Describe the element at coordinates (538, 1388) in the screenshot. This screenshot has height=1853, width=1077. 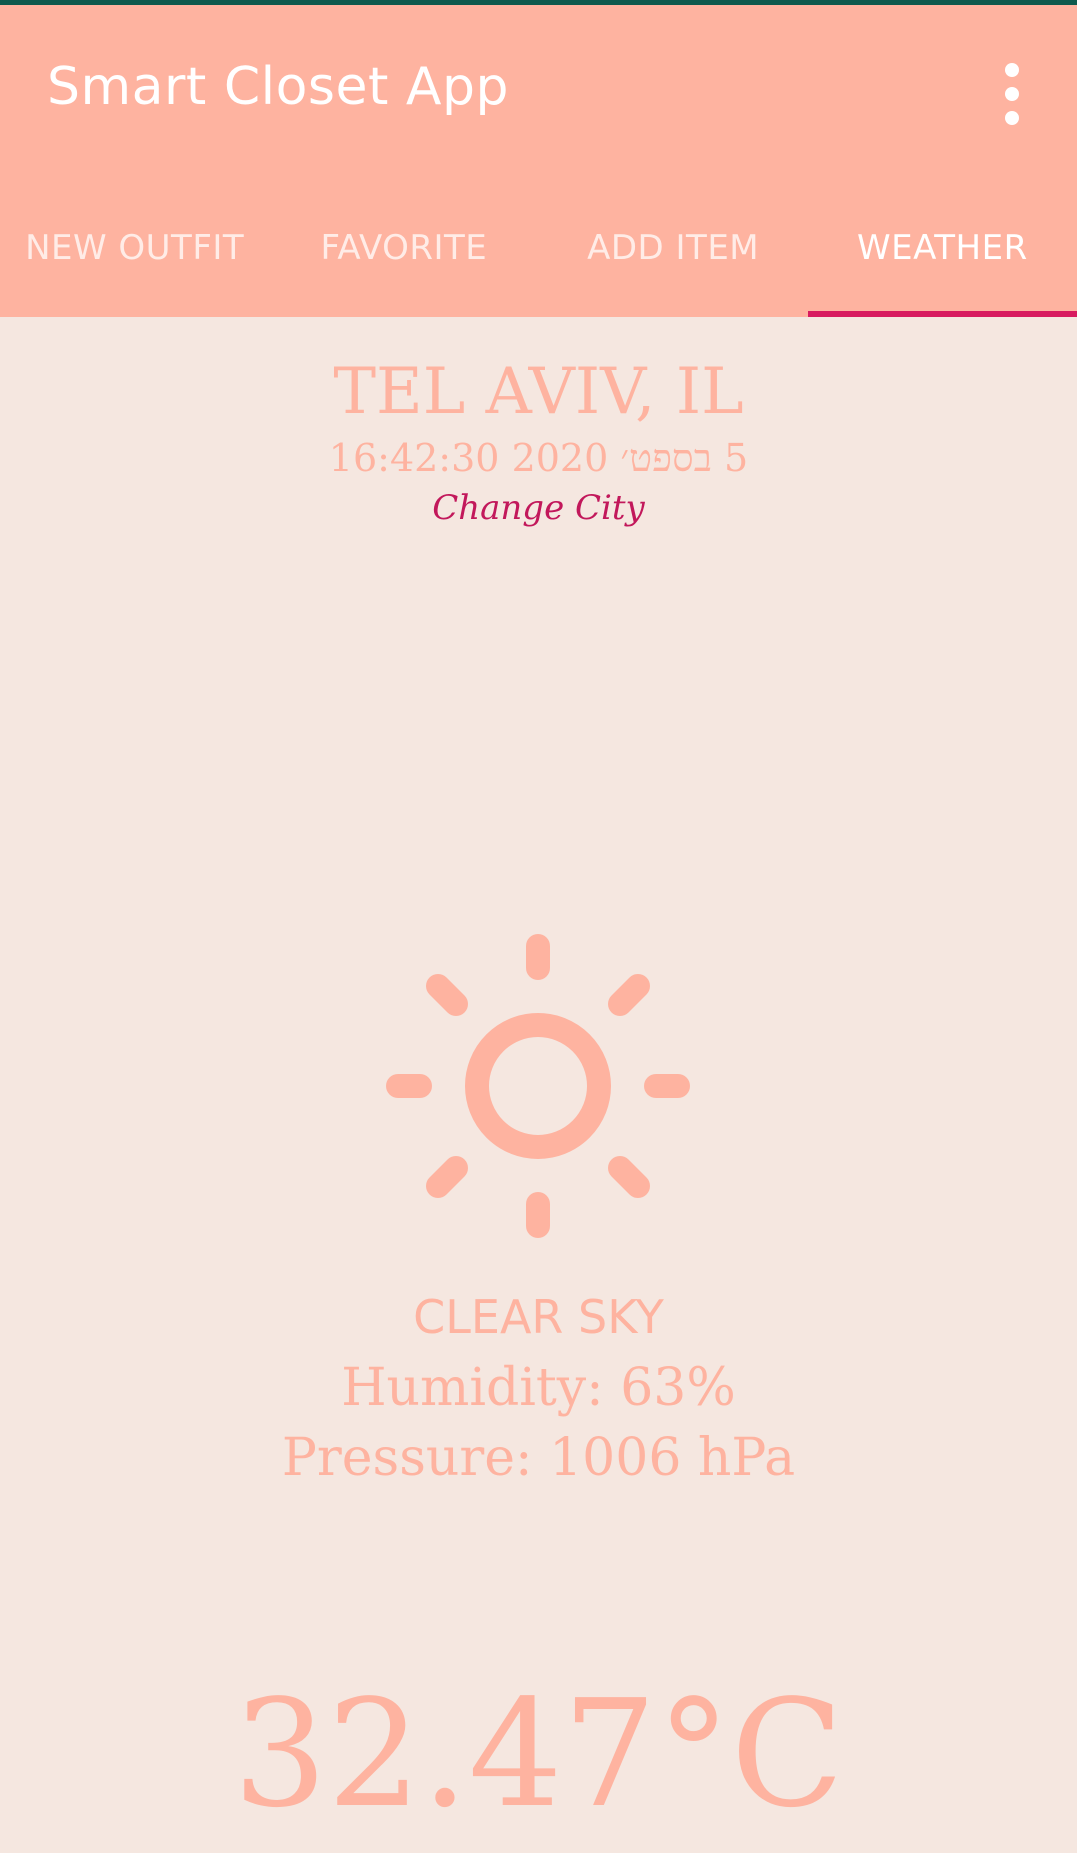
I see `humidity-value: Humidity: 63%` at that location.